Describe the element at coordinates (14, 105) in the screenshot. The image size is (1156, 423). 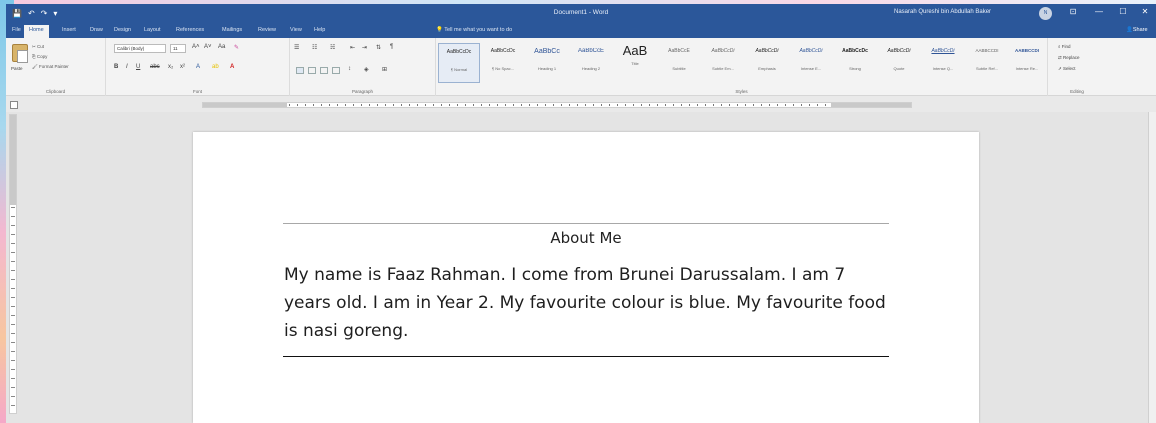
I see `tab-selector-icon` at that location.